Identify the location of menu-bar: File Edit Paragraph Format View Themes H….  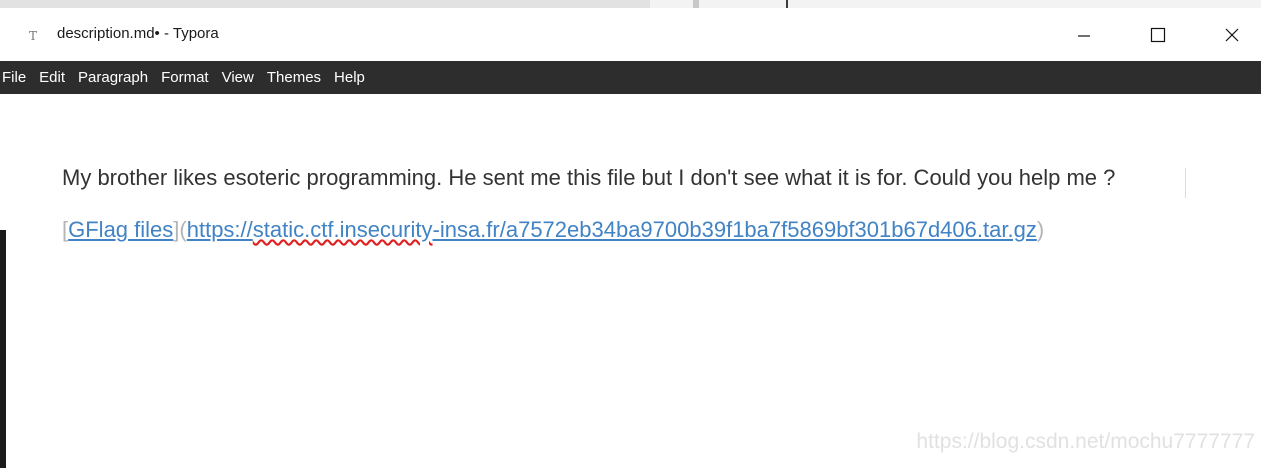
(630, 77).